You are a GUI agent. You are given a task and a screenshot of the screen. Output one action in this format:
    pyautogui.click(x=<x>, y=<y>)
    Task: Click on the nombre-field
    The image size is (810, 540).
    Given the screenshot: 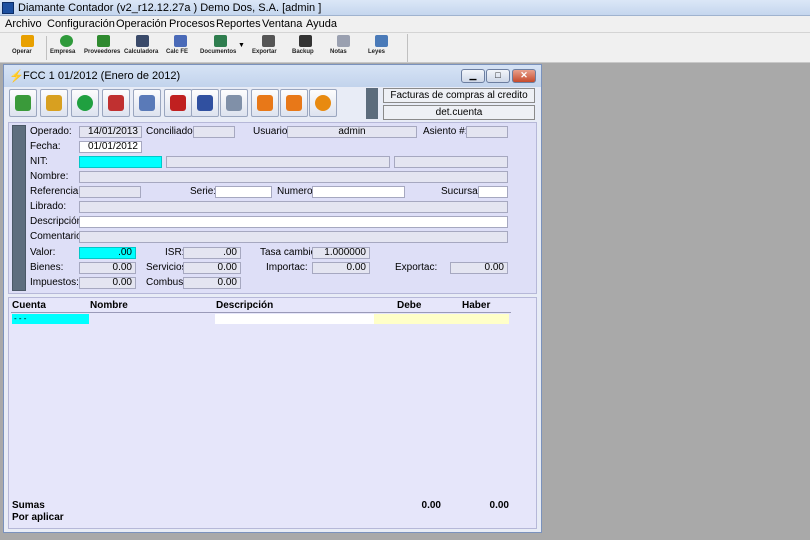 What is the action you would take?
    pyautogui.click(x=293, y=177)
    